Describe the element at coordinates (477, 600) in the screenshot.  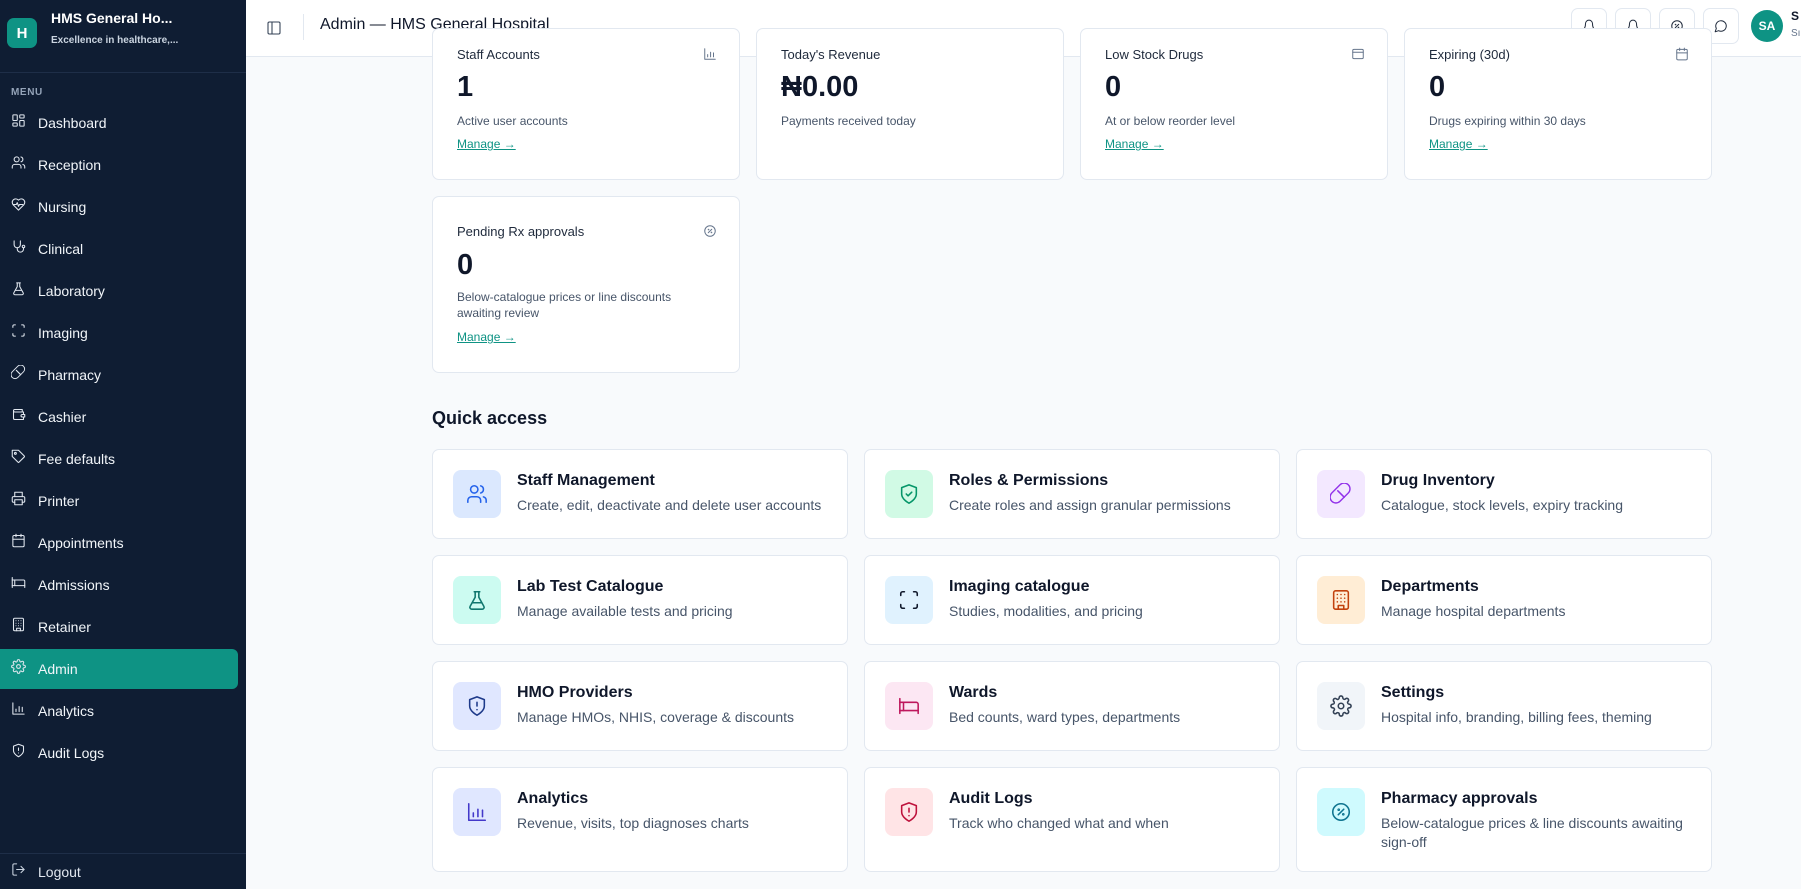
I see `flask-icon` at that location.